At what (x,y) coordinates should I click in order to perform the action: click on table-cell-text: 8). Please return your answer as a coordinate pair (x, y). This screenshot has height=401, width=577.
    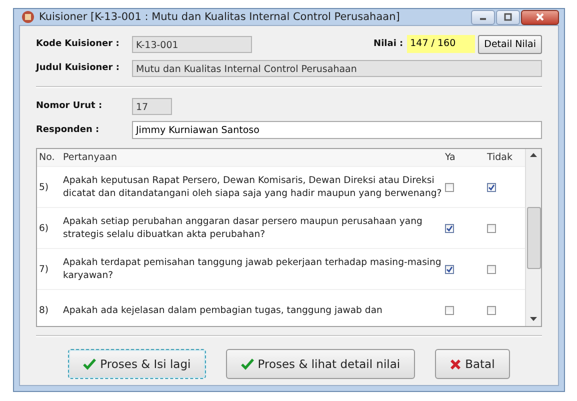
    Looking at the image, I should click on (44, 310).